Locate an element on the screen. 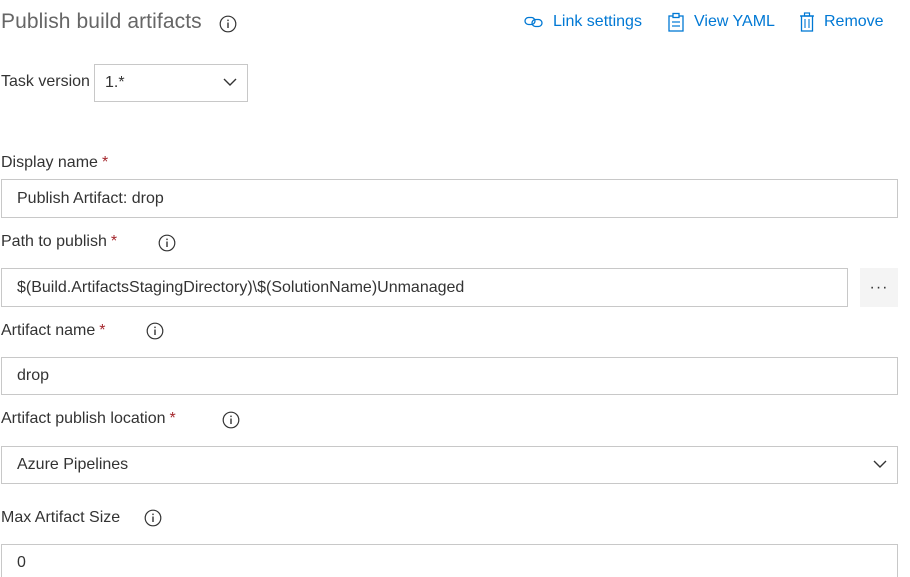 This screenshot has width=910, height=577. task-version-value: 1.* is located at coordinates (115, 82).